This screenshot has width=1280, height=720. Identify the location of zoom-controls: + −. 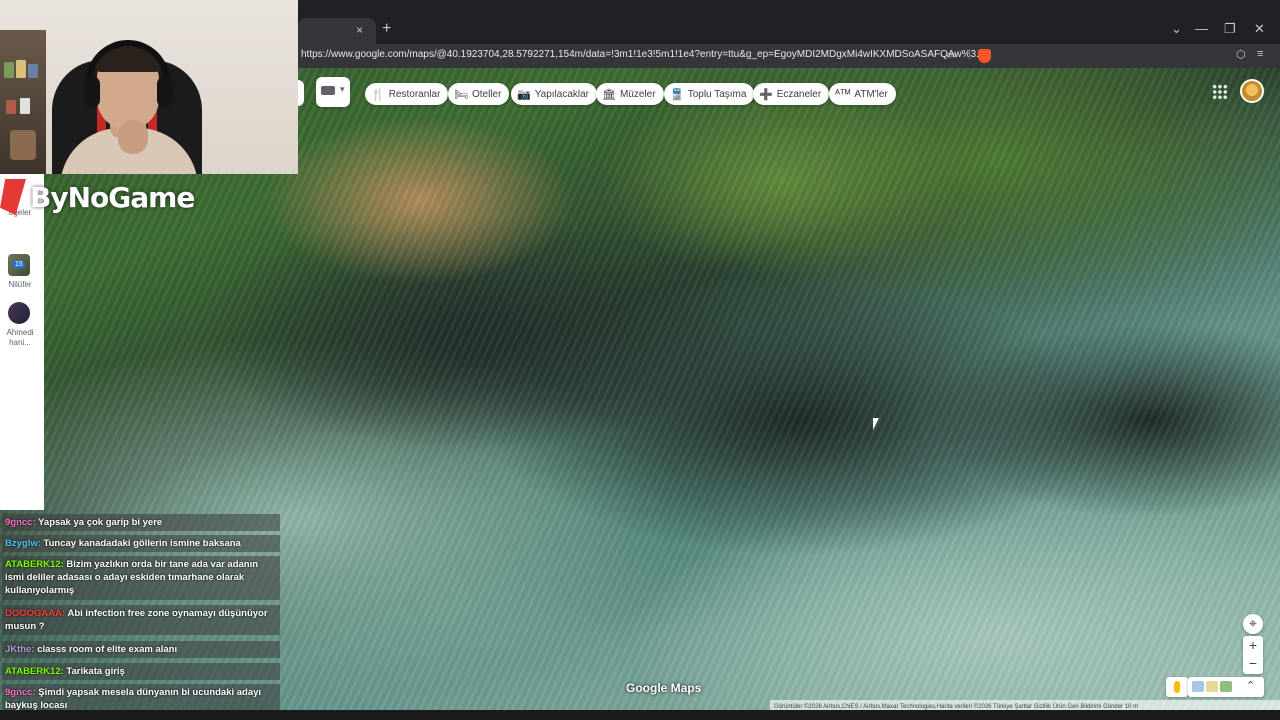
(1253, 655).